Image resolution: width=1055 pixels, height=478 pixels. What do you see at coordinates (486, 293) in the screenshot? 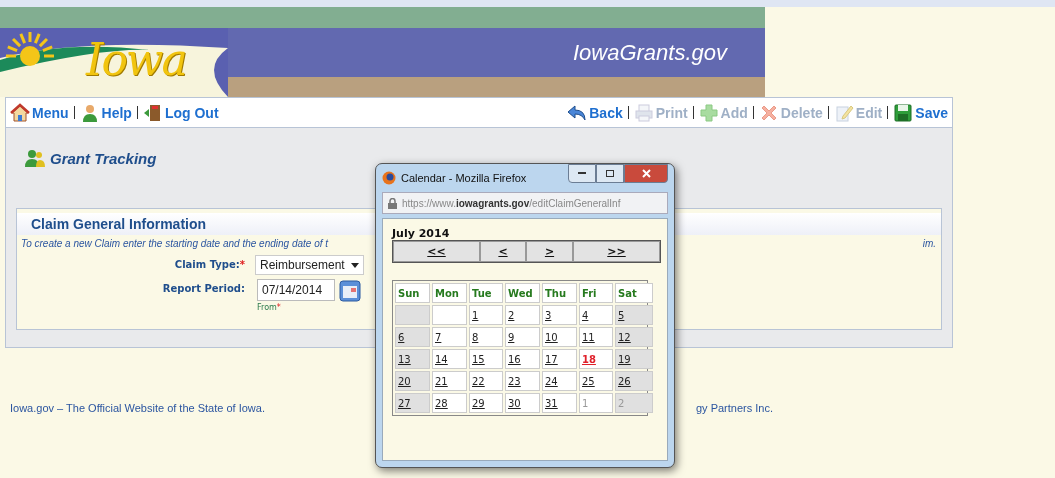
I see `weekday-header: Tue` at bounding box center [486, 293].